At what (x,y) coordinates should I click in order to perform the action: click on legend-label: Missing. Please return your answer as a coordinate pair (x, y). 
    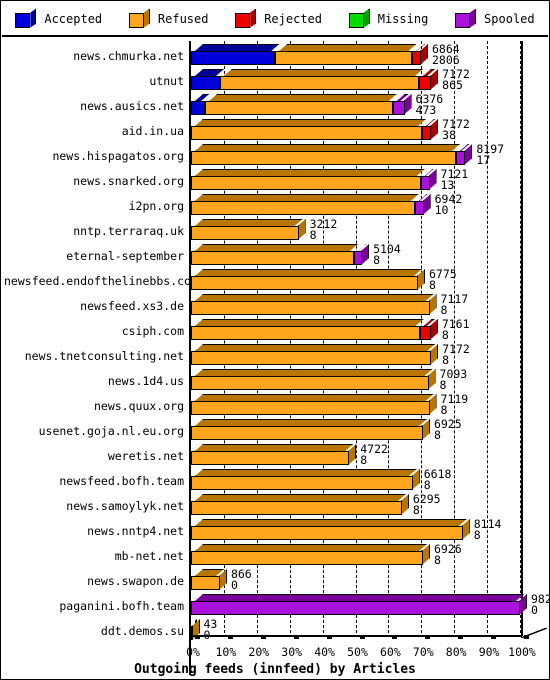
    Looking at the image, I should click on (403, 18).